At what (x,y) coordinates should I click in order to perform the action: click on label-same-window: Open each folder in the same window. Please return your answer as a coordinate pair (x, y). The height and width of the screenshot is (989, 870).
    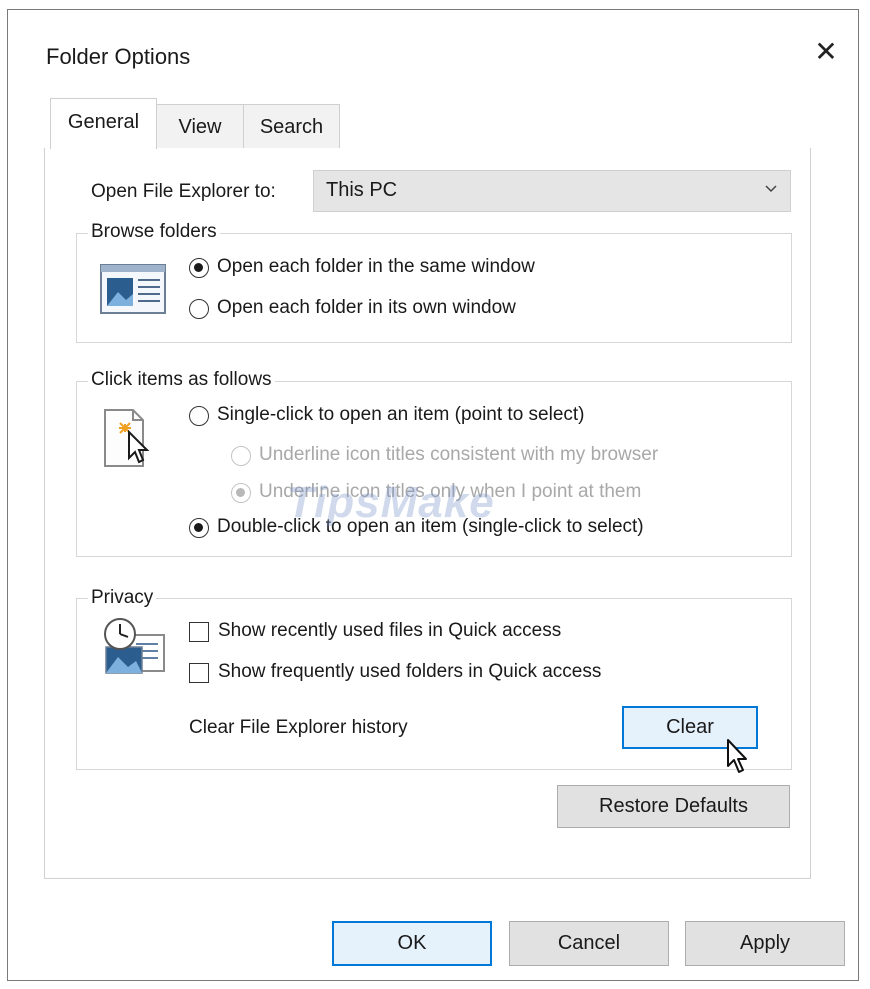
    Looking at the image, I should click on (376, 266).